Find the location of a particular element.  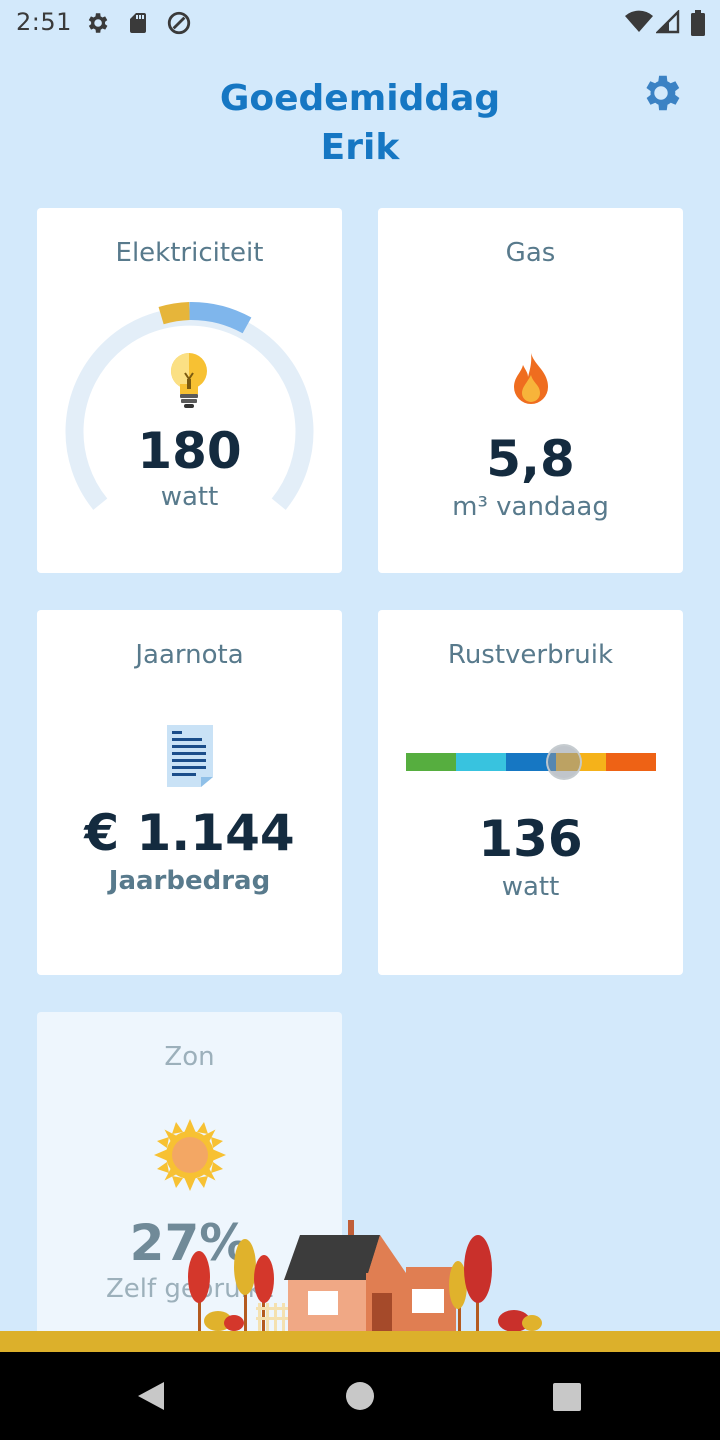

scale-indicator is located at coordinates (563, 762).